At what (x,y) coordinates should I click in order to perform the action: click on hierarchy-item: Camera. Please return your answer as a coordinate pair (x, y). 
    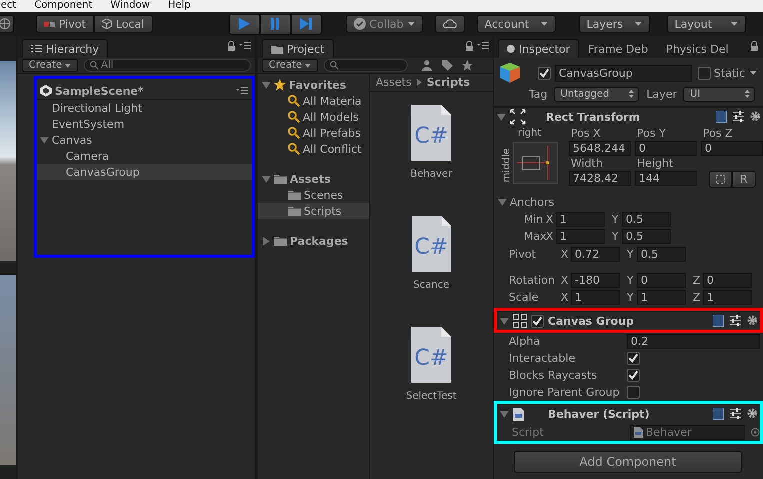
    Looking at the image, I should click on (144, 156).